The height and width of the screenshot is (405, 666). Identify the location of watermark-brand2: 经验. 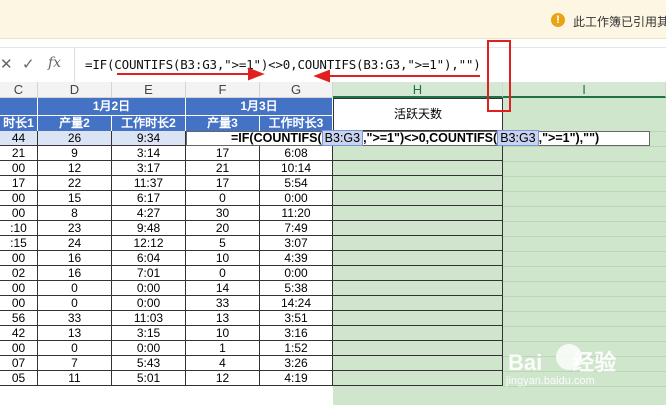
(594, 362).